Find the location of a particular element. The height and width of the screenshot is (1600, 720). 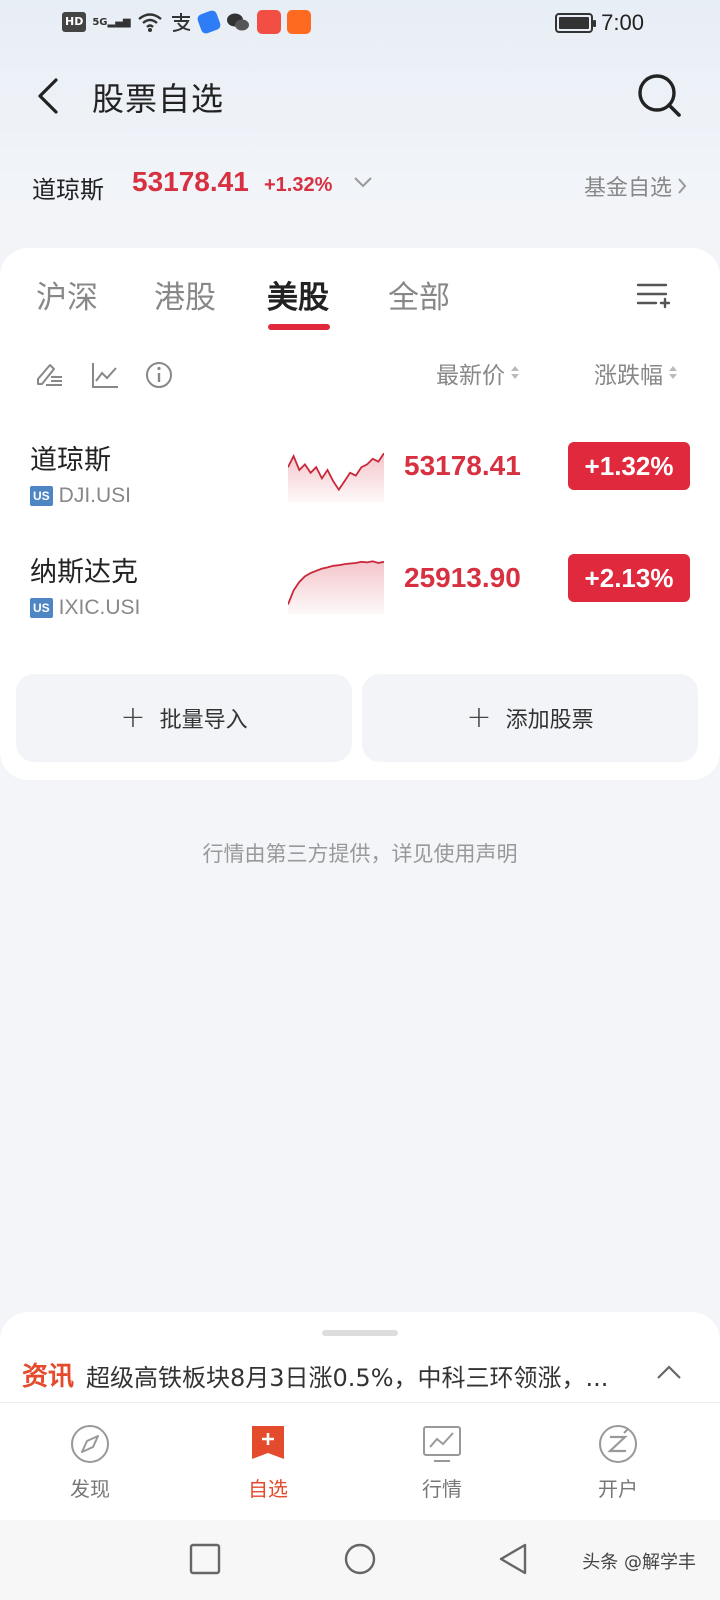

tab-shenzhen-shanghai: 沪深 is located at coordinates (67, 294).